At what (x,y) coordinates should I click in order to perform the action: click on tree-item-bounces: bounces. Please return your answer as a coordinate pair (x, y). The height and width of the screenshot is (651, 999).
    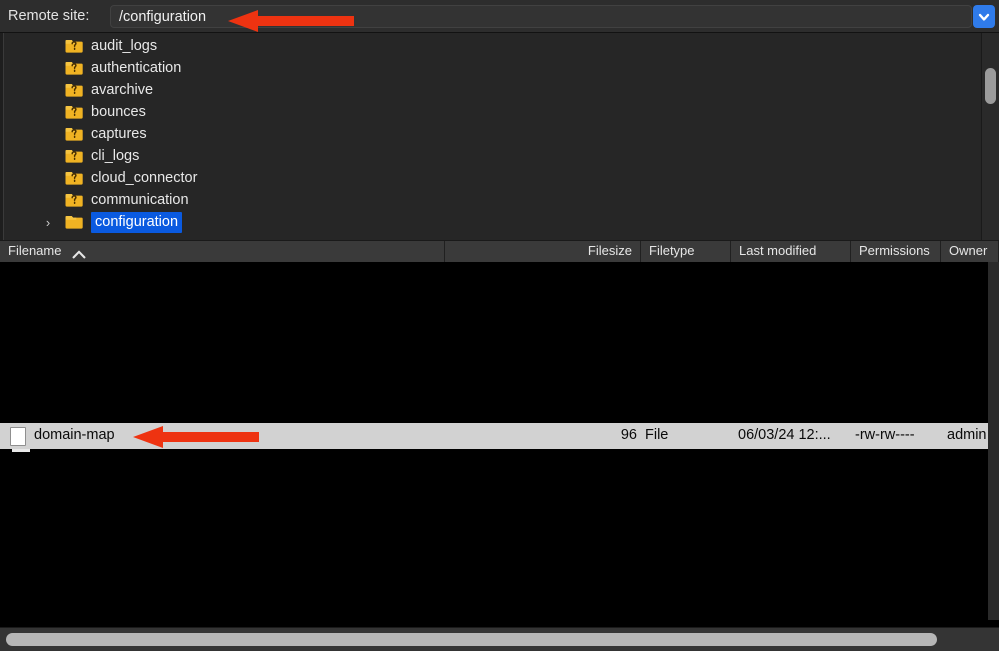
    Looking at the image, I should click on (492, 112).